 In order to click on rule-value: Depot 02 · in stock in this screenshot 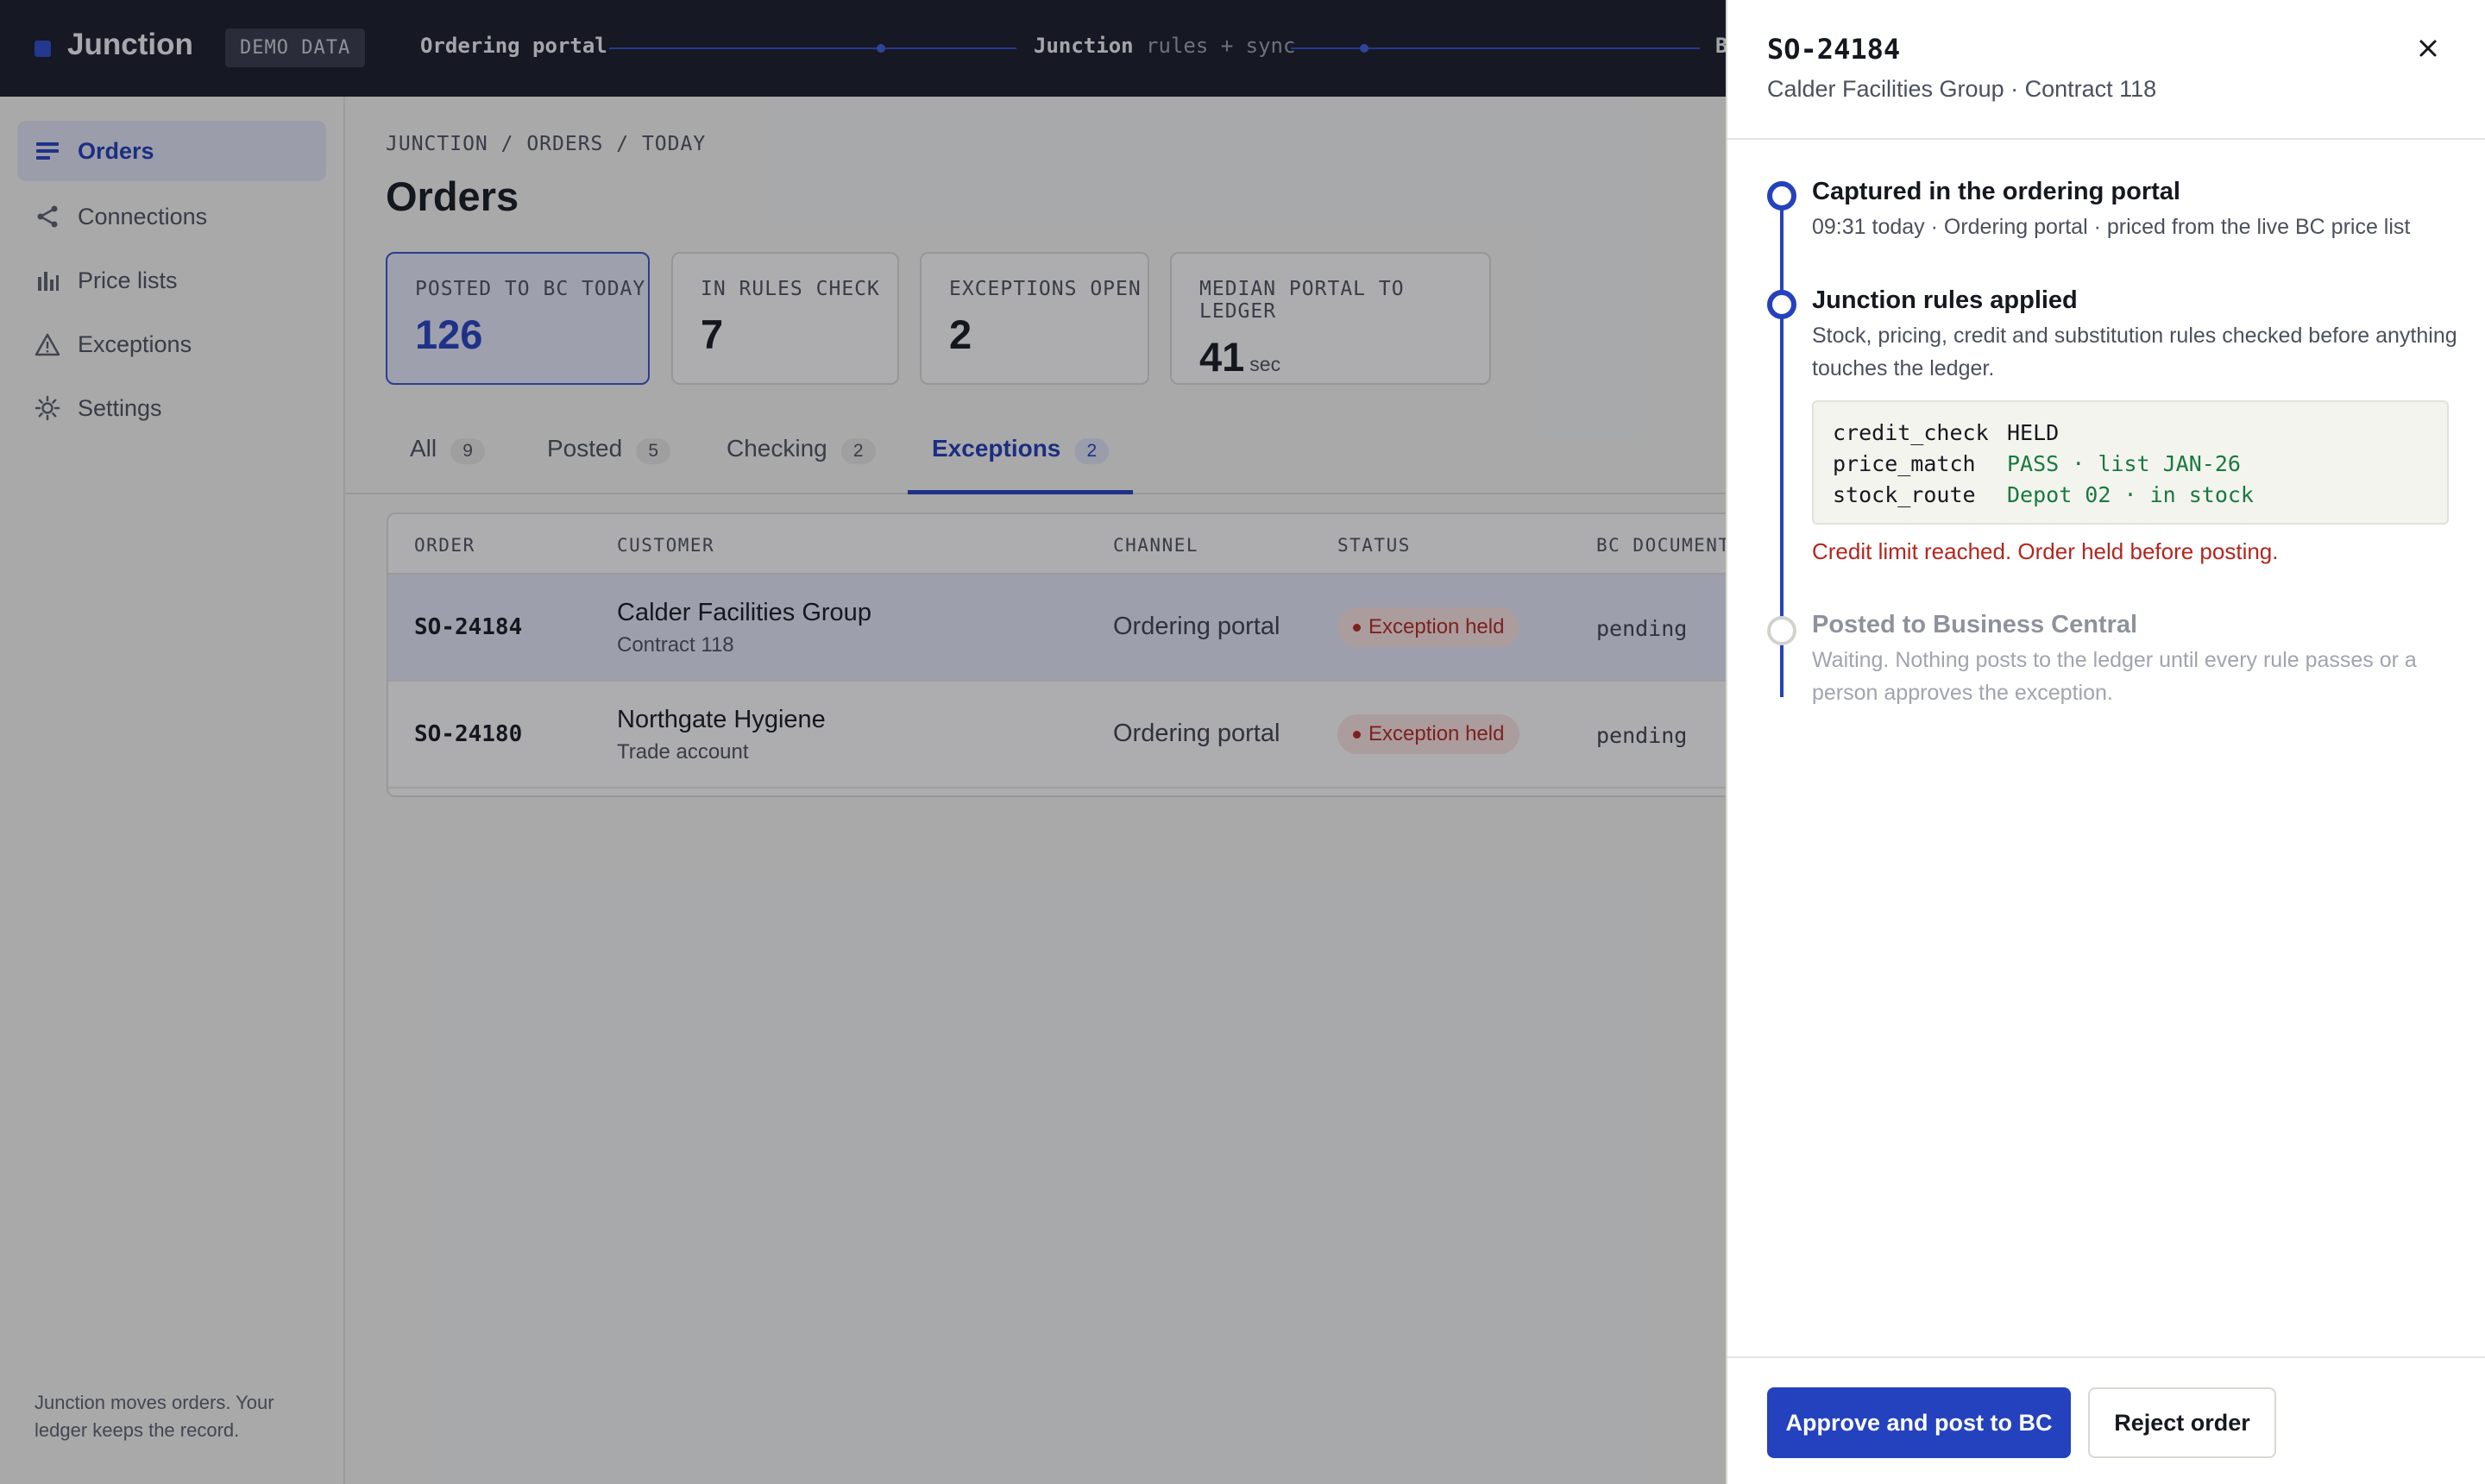, I will do `click(2130, 494)`.